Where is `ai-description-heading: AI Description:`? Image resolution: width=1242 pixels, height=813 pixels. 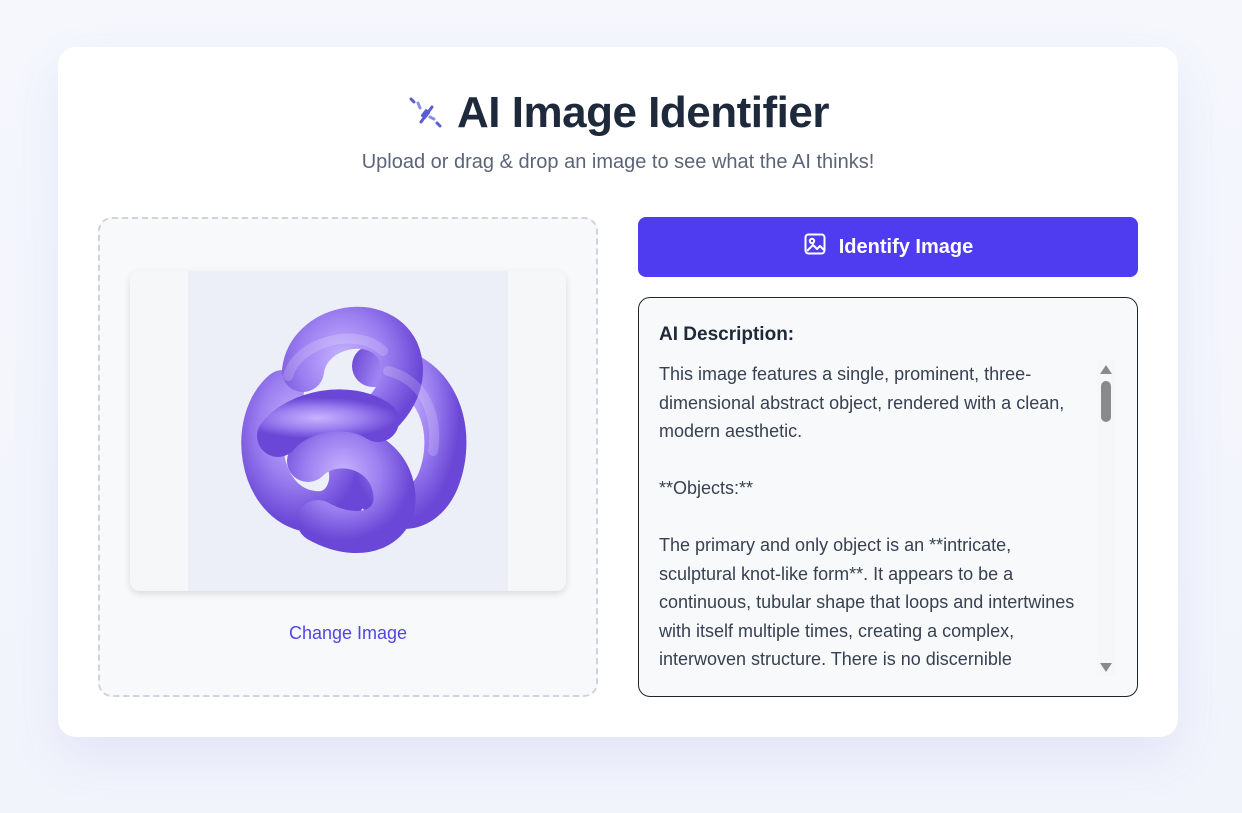
ai-description-heading: AI Description: is located at coordinates (727, 334).